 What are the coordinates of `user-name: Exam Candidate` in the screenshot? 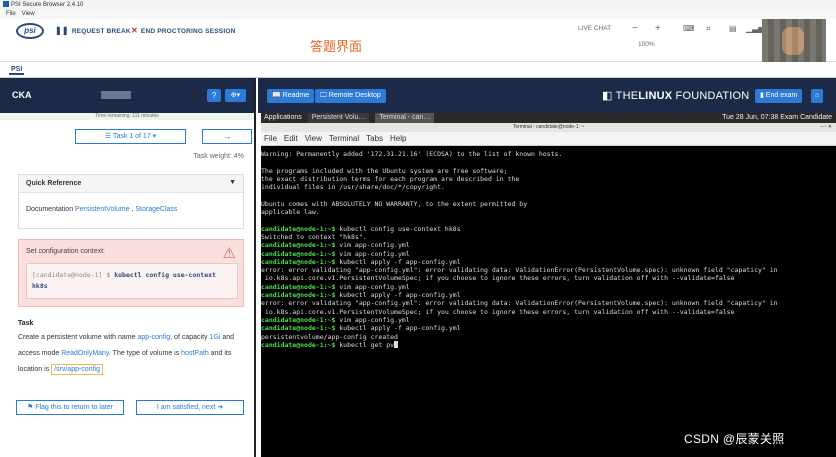 It's located at (806, 117).